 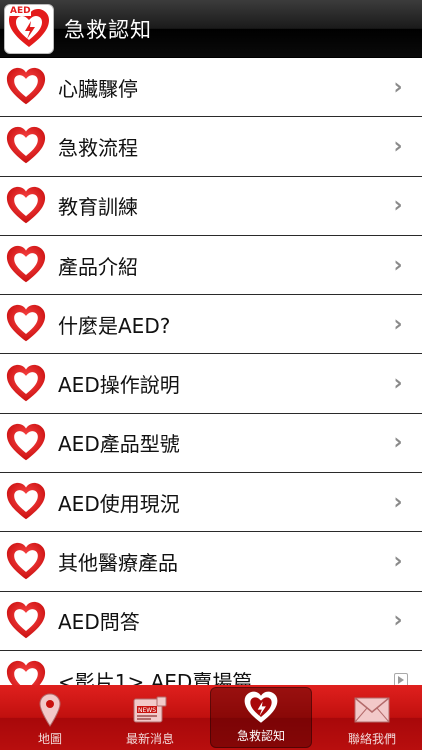 I want to click on list-item-label: 教育訓練, so click(x=98, y=207).